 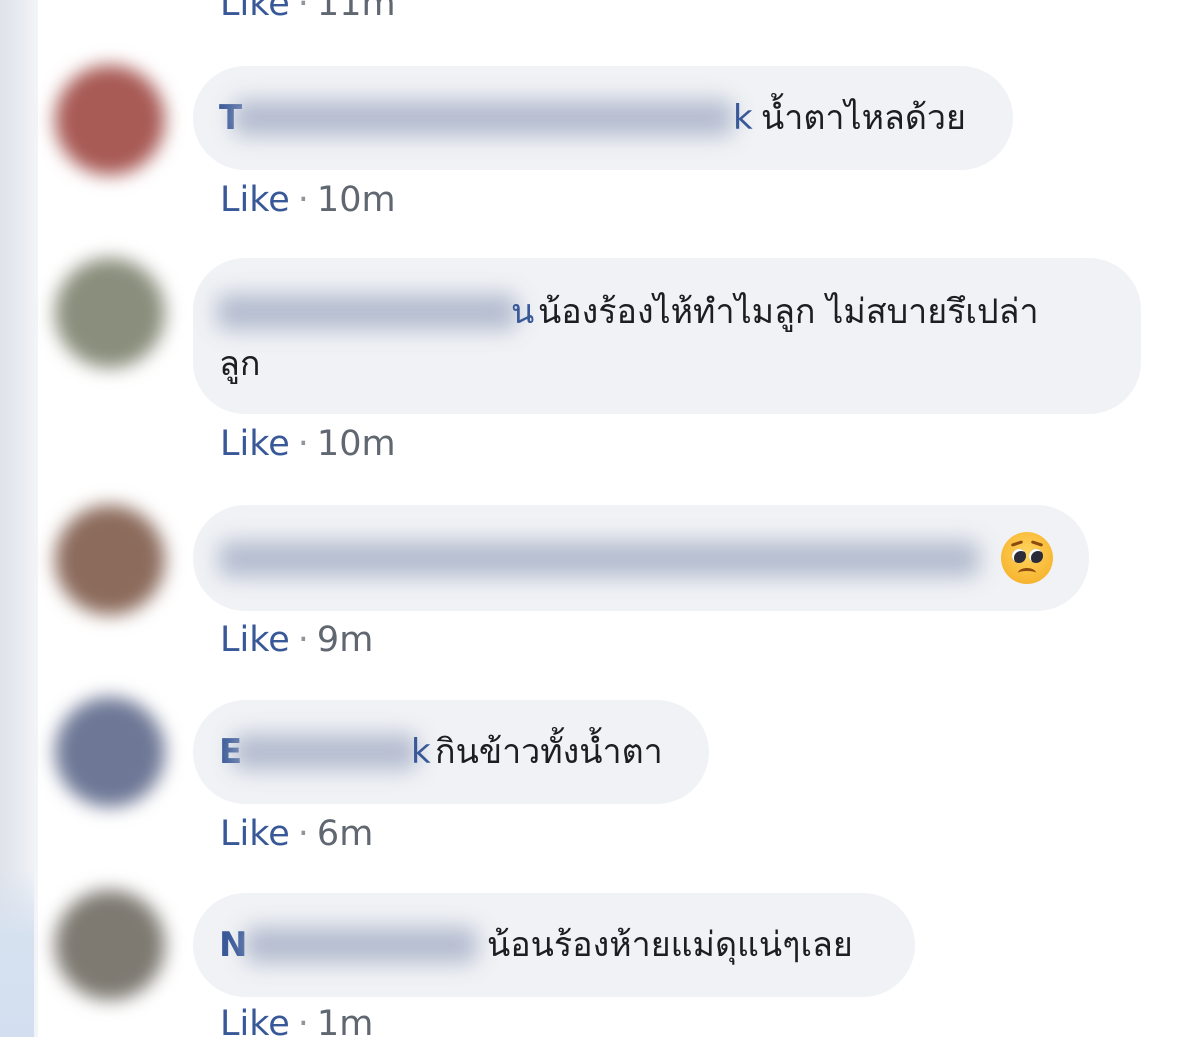 I want to click on left-strip-highlight, so click(x=17, y=953).